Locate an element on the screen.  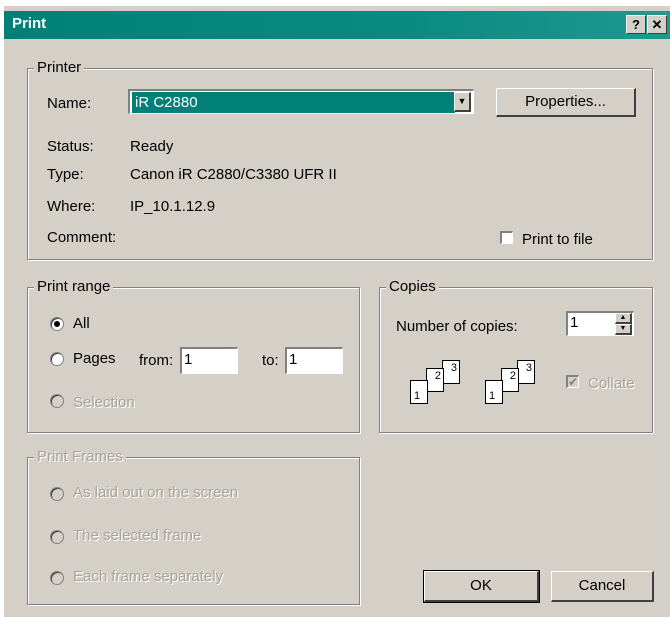
ok-button: OK is located at coordinates (481, 586).